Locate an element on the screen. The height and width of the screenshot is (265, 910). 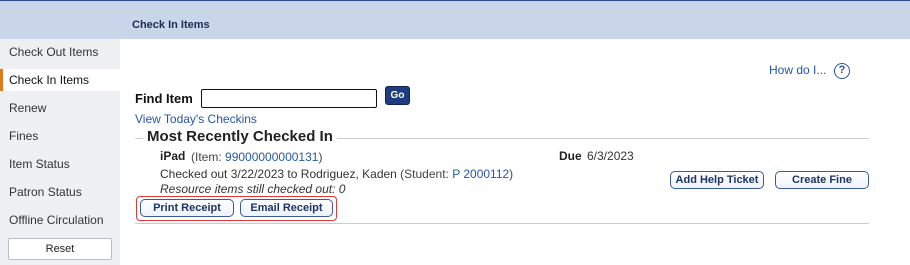
sidebar-item-offline-circulation: Offline Circulation is located at coordinates (60, 220).